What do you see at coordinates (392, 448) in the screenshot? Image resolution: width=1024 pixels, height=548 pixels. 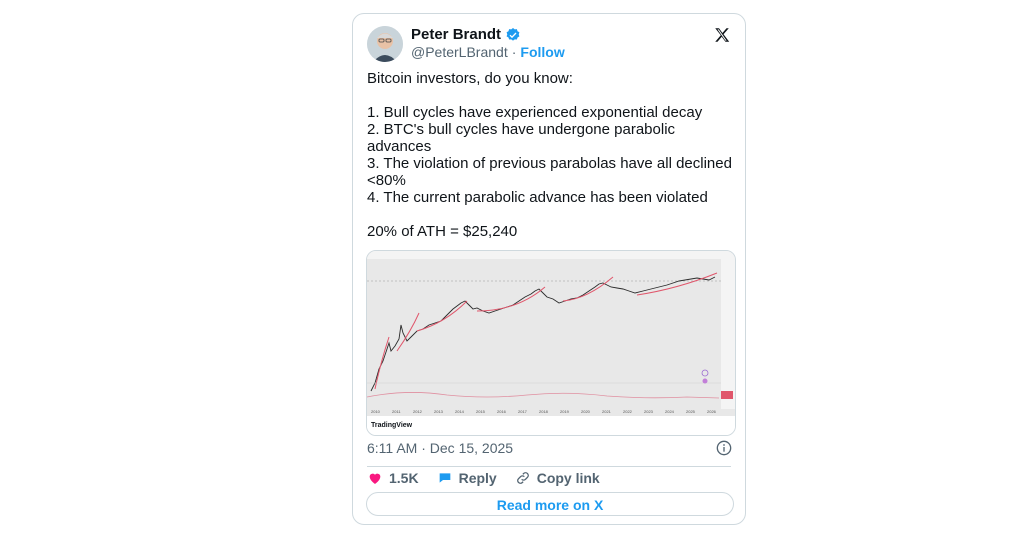 I see `tweet-time: 6:11 AM` at bounding box center [392, 448].